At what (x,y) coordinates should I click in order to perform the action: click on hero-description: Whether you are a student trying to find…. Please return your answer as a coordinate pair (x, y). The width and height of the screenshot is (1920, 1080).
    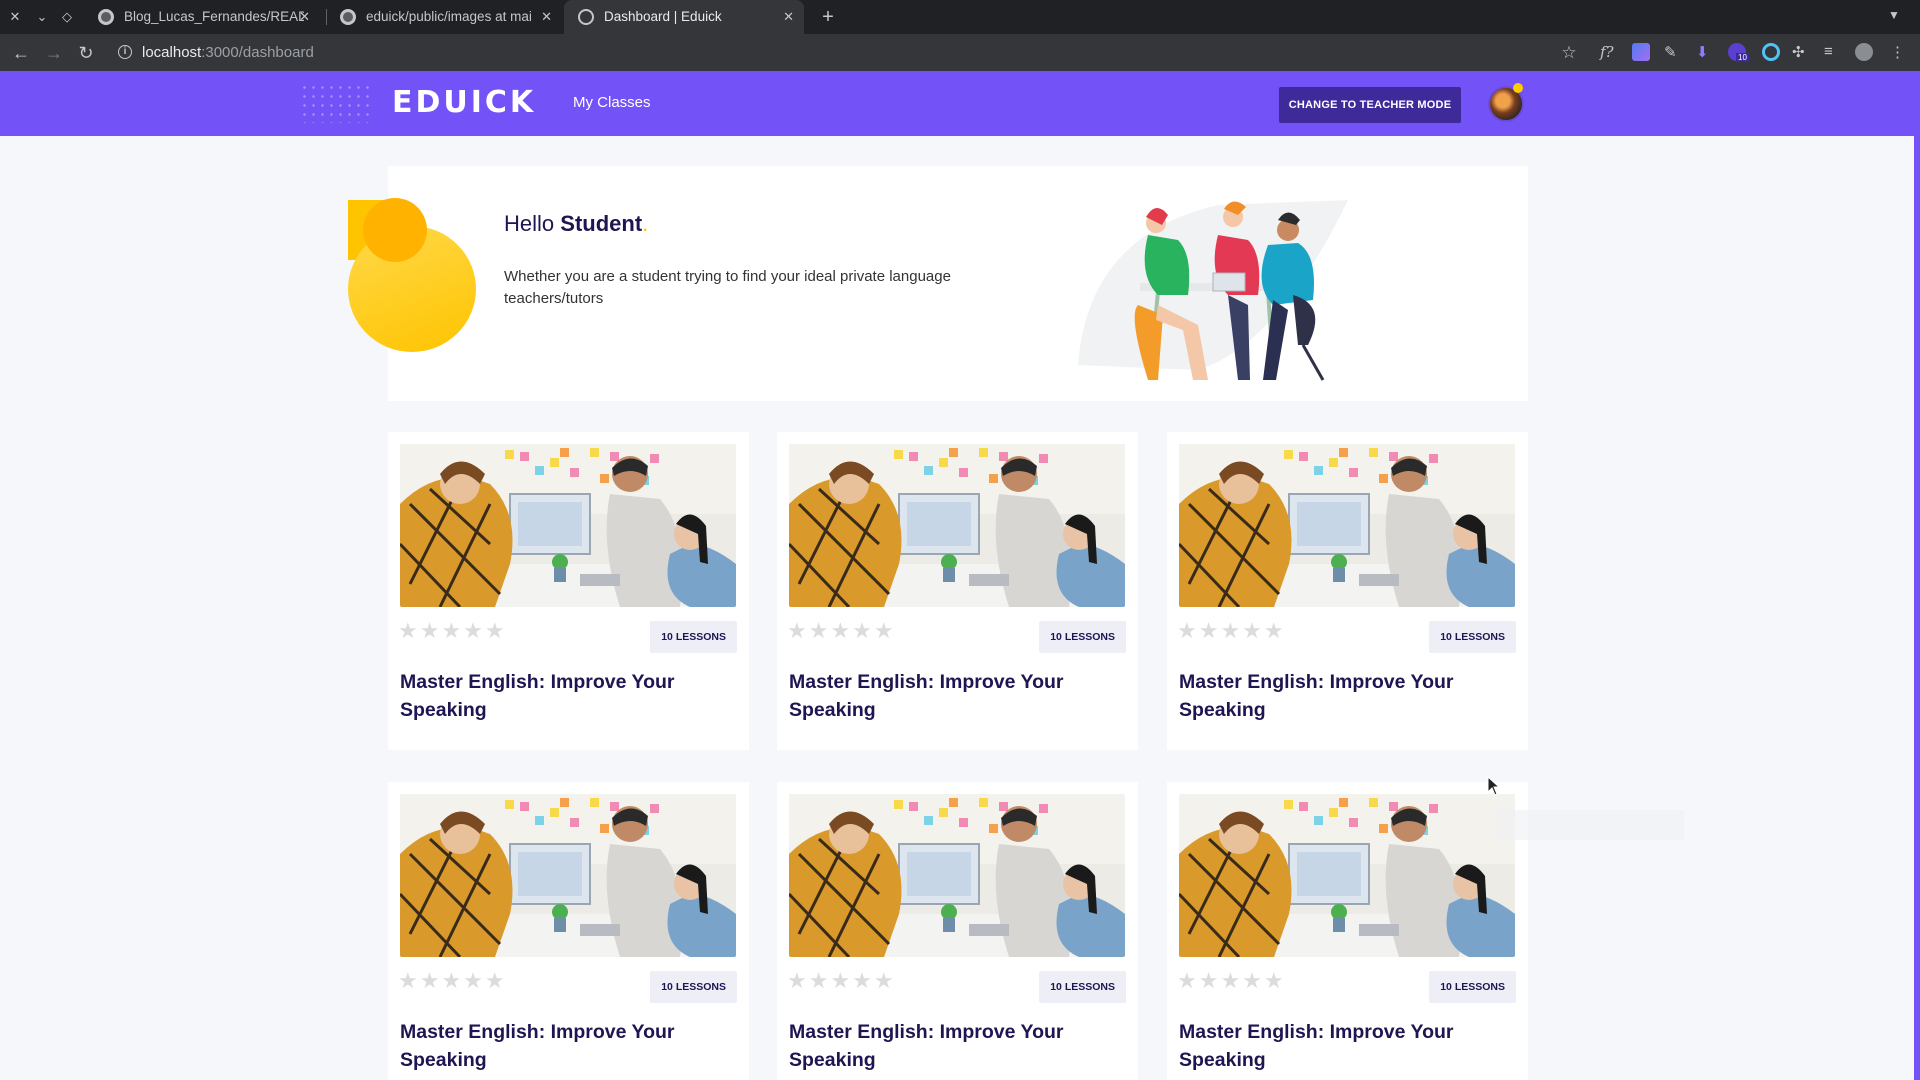
    Looking at the image, I should click on (727, 287).